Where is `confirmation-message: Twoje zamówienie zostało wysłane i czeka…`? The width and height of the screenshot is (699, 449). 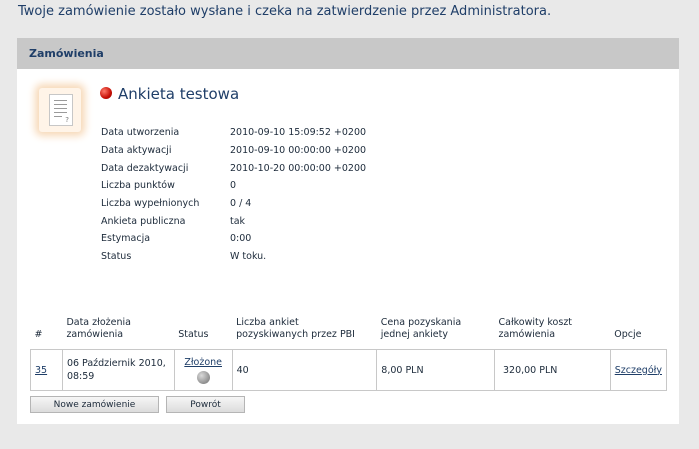
confirmation-message: Twoje zamówienie zostało wysłane i czeka… is located at coordinates (285, 11).